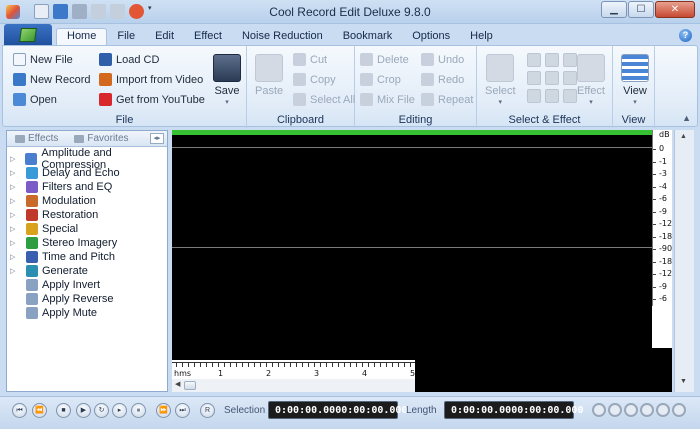 The height and width of the screenshot is (429, 700). I want to click on tree-item: ▷ Modulation, so click(87, 201).